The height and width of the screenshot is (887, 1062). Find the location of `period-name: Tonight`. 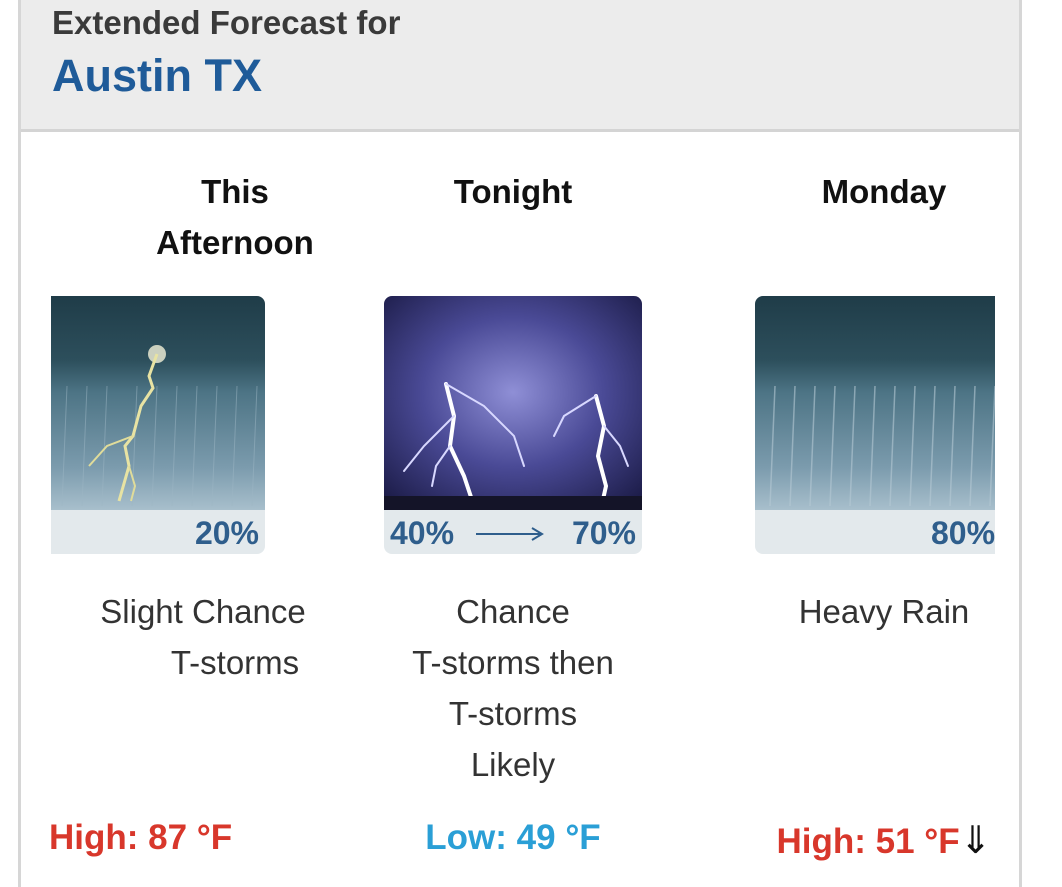

period-name: Tonight is located at coordinates (513, 191).